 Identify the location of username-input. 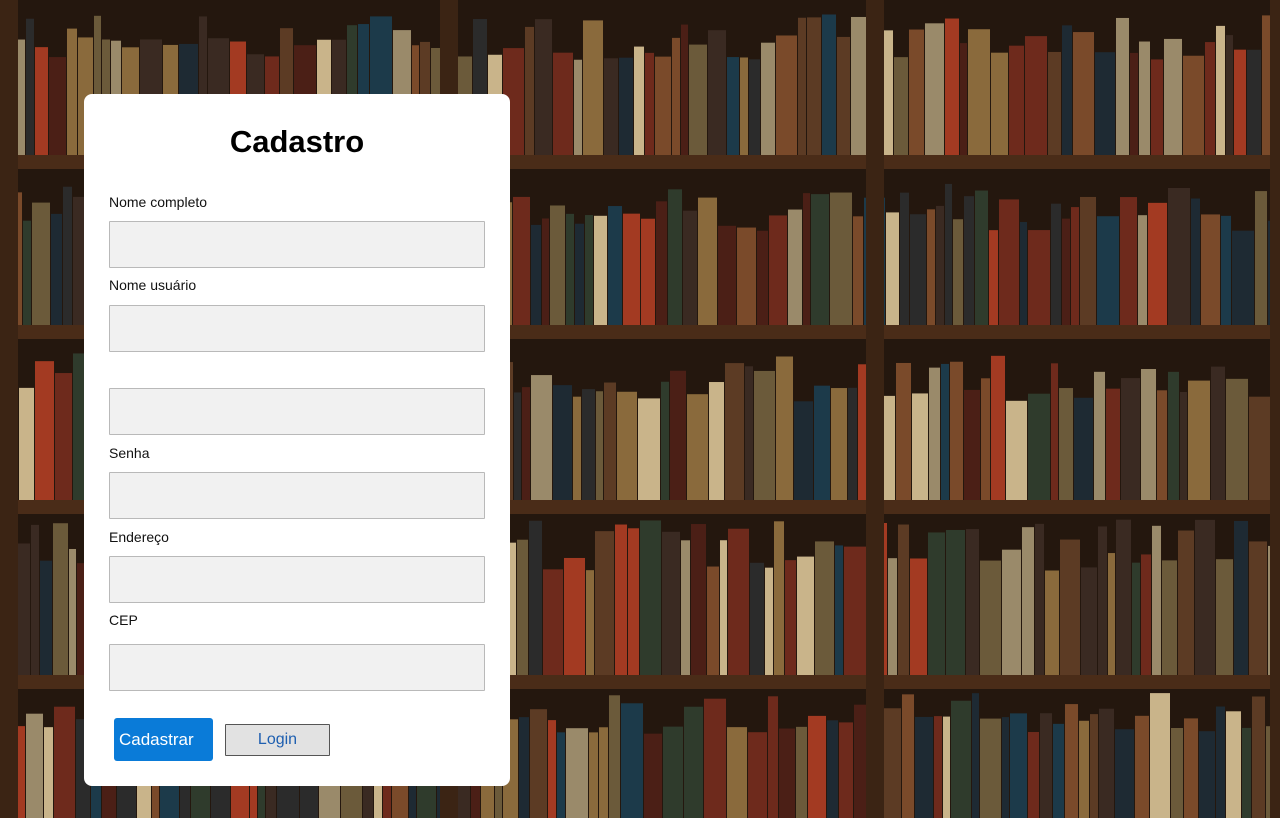
(297, 328).